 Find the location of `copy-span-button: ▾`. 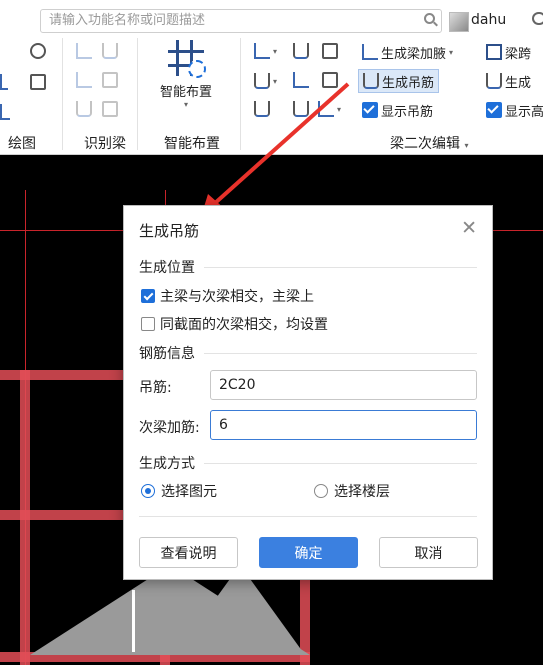

copy-span-button: ▾ is located at coordinates (265, 81).